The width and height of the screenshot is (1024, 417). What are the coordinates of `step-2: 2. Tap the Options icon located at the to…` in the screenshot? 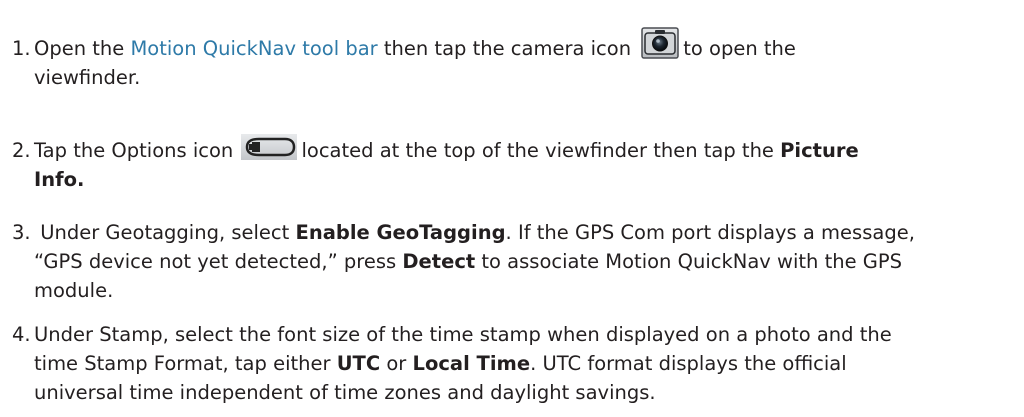 It's located at (512, 163).